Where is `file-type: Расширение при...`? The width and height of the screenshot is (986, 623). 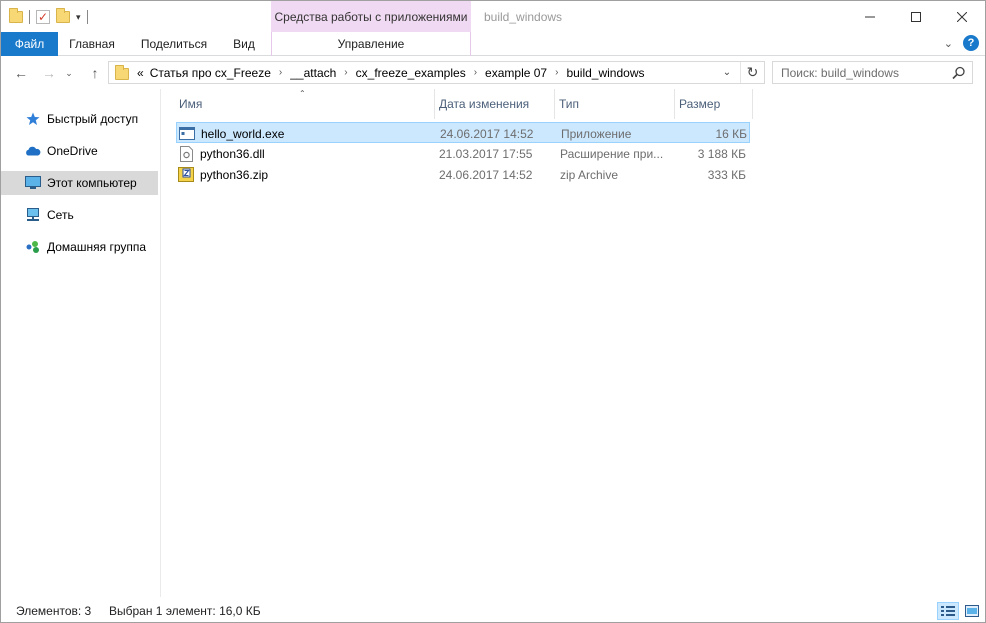
file-type: Расширение при... is located at coordinates (612, 153).